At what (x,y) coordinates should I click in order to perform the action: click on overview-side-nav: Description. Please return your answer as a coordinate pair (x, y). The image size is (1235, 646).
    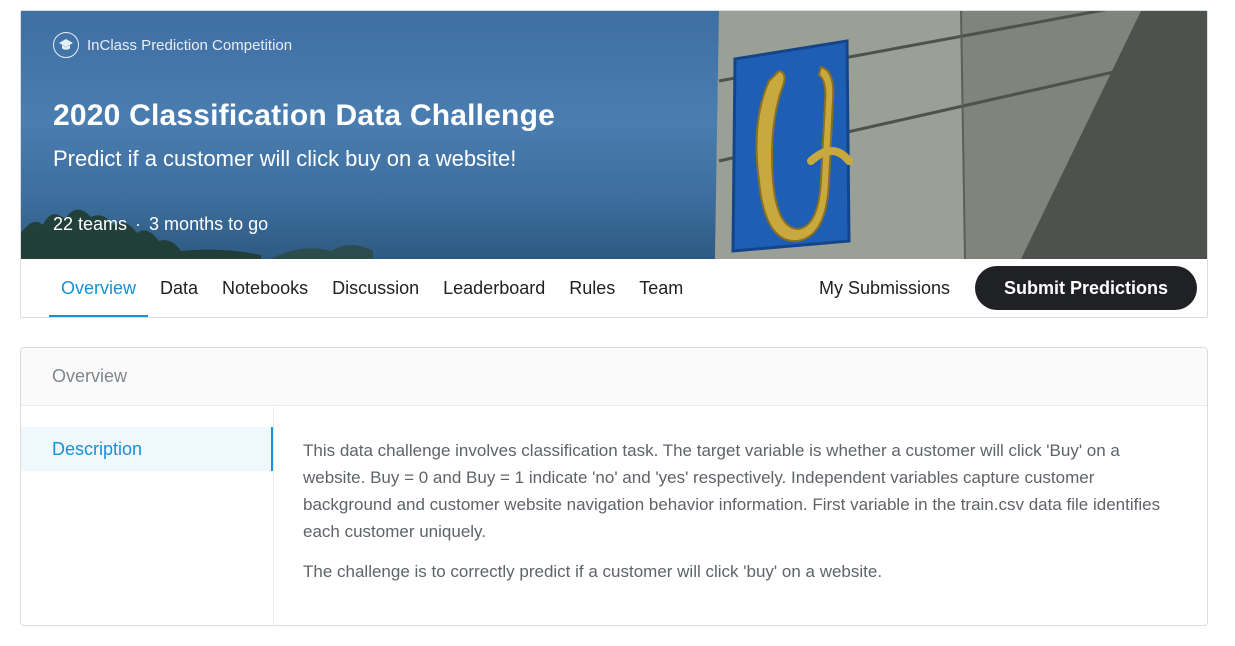
    Looking at the image, I should click on (147, 516).